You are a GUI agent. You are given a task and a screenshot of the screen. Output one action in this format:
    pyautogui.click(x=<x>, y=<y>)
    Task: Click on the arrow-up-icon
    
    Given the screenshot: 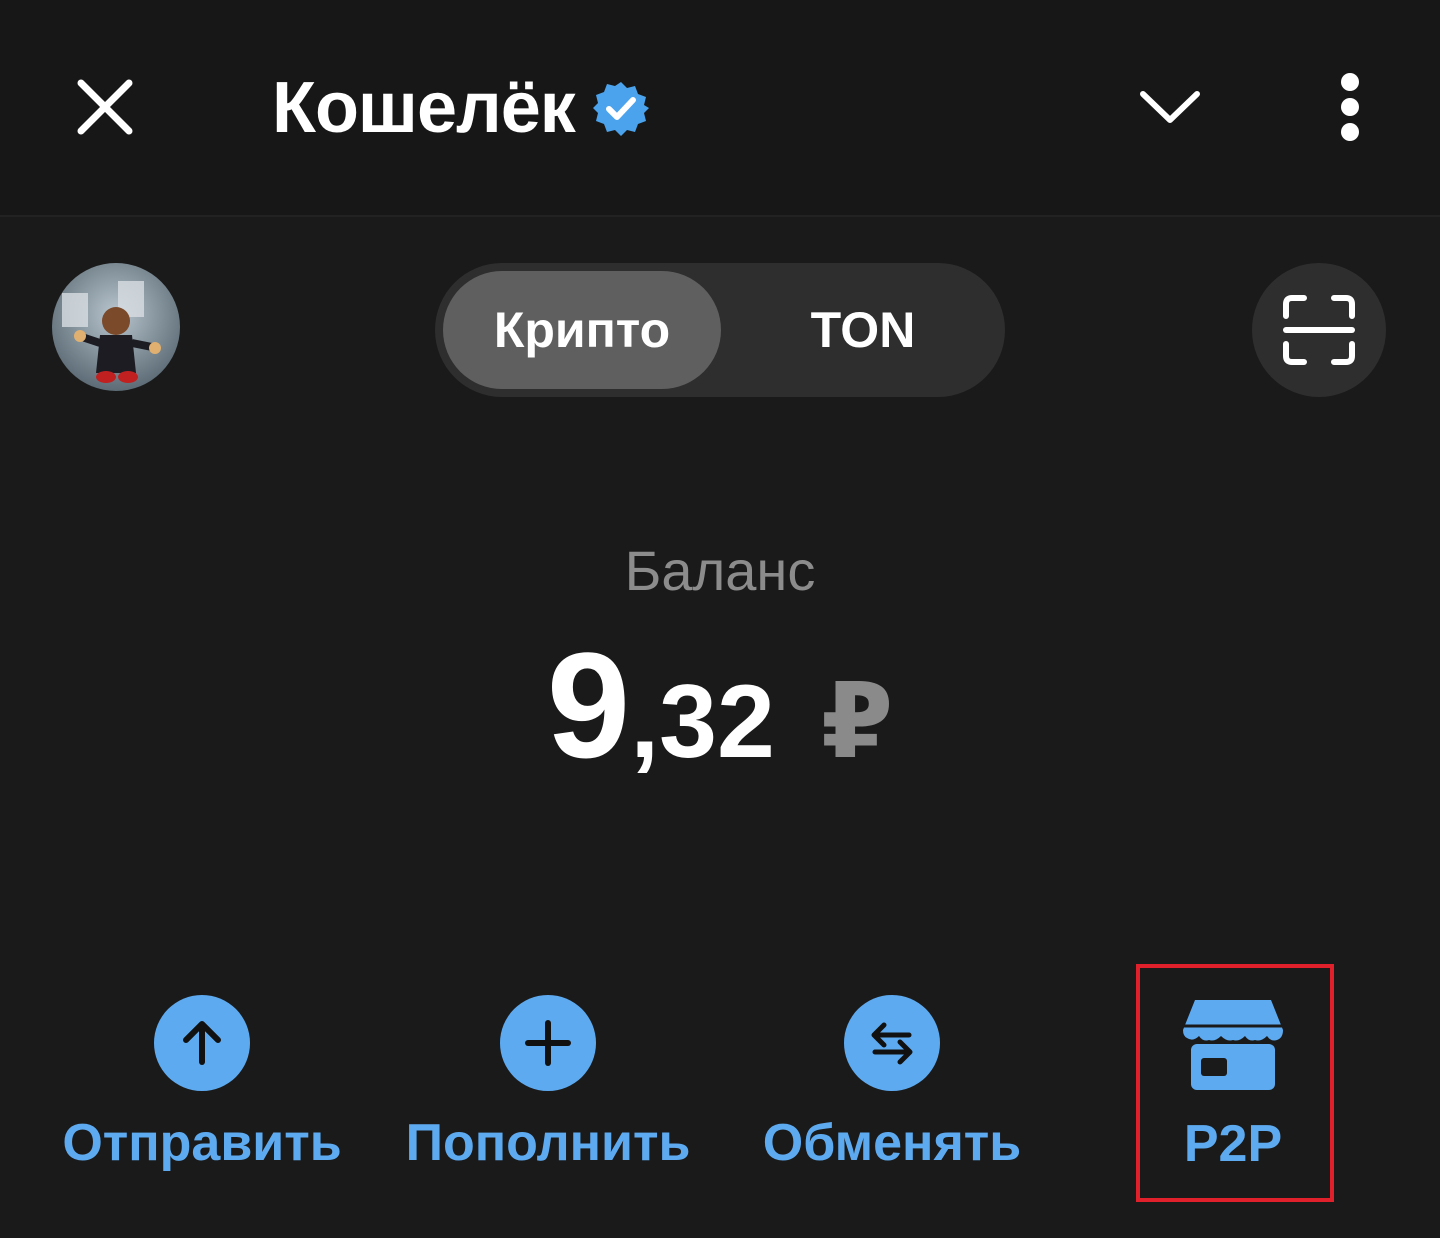 What is the action you would take?
    pyautogui.click(x=202, y=1043)
    